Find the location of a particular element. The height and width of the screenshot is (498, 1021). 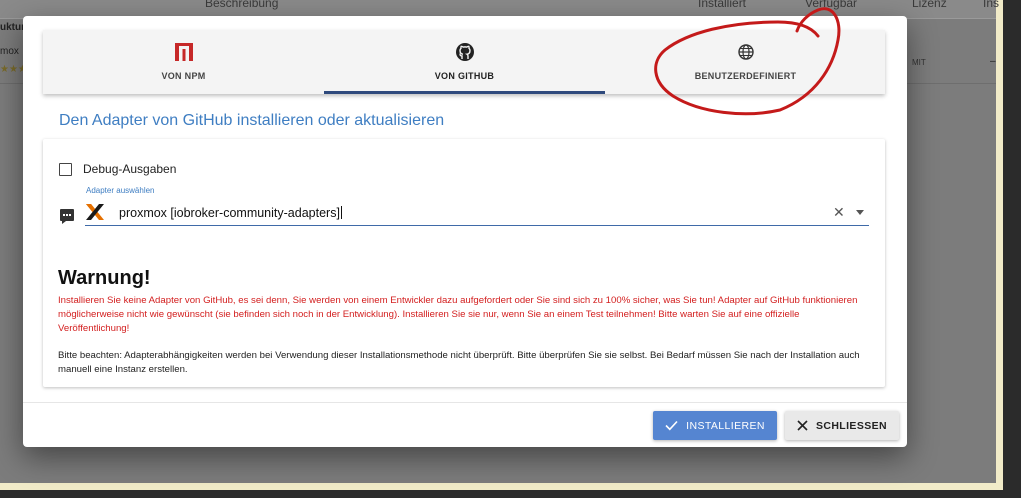

install-source-tabs: VON NPM VON GITHUB BENUTZERDEFINIERT is located at coordinates (464, 62).